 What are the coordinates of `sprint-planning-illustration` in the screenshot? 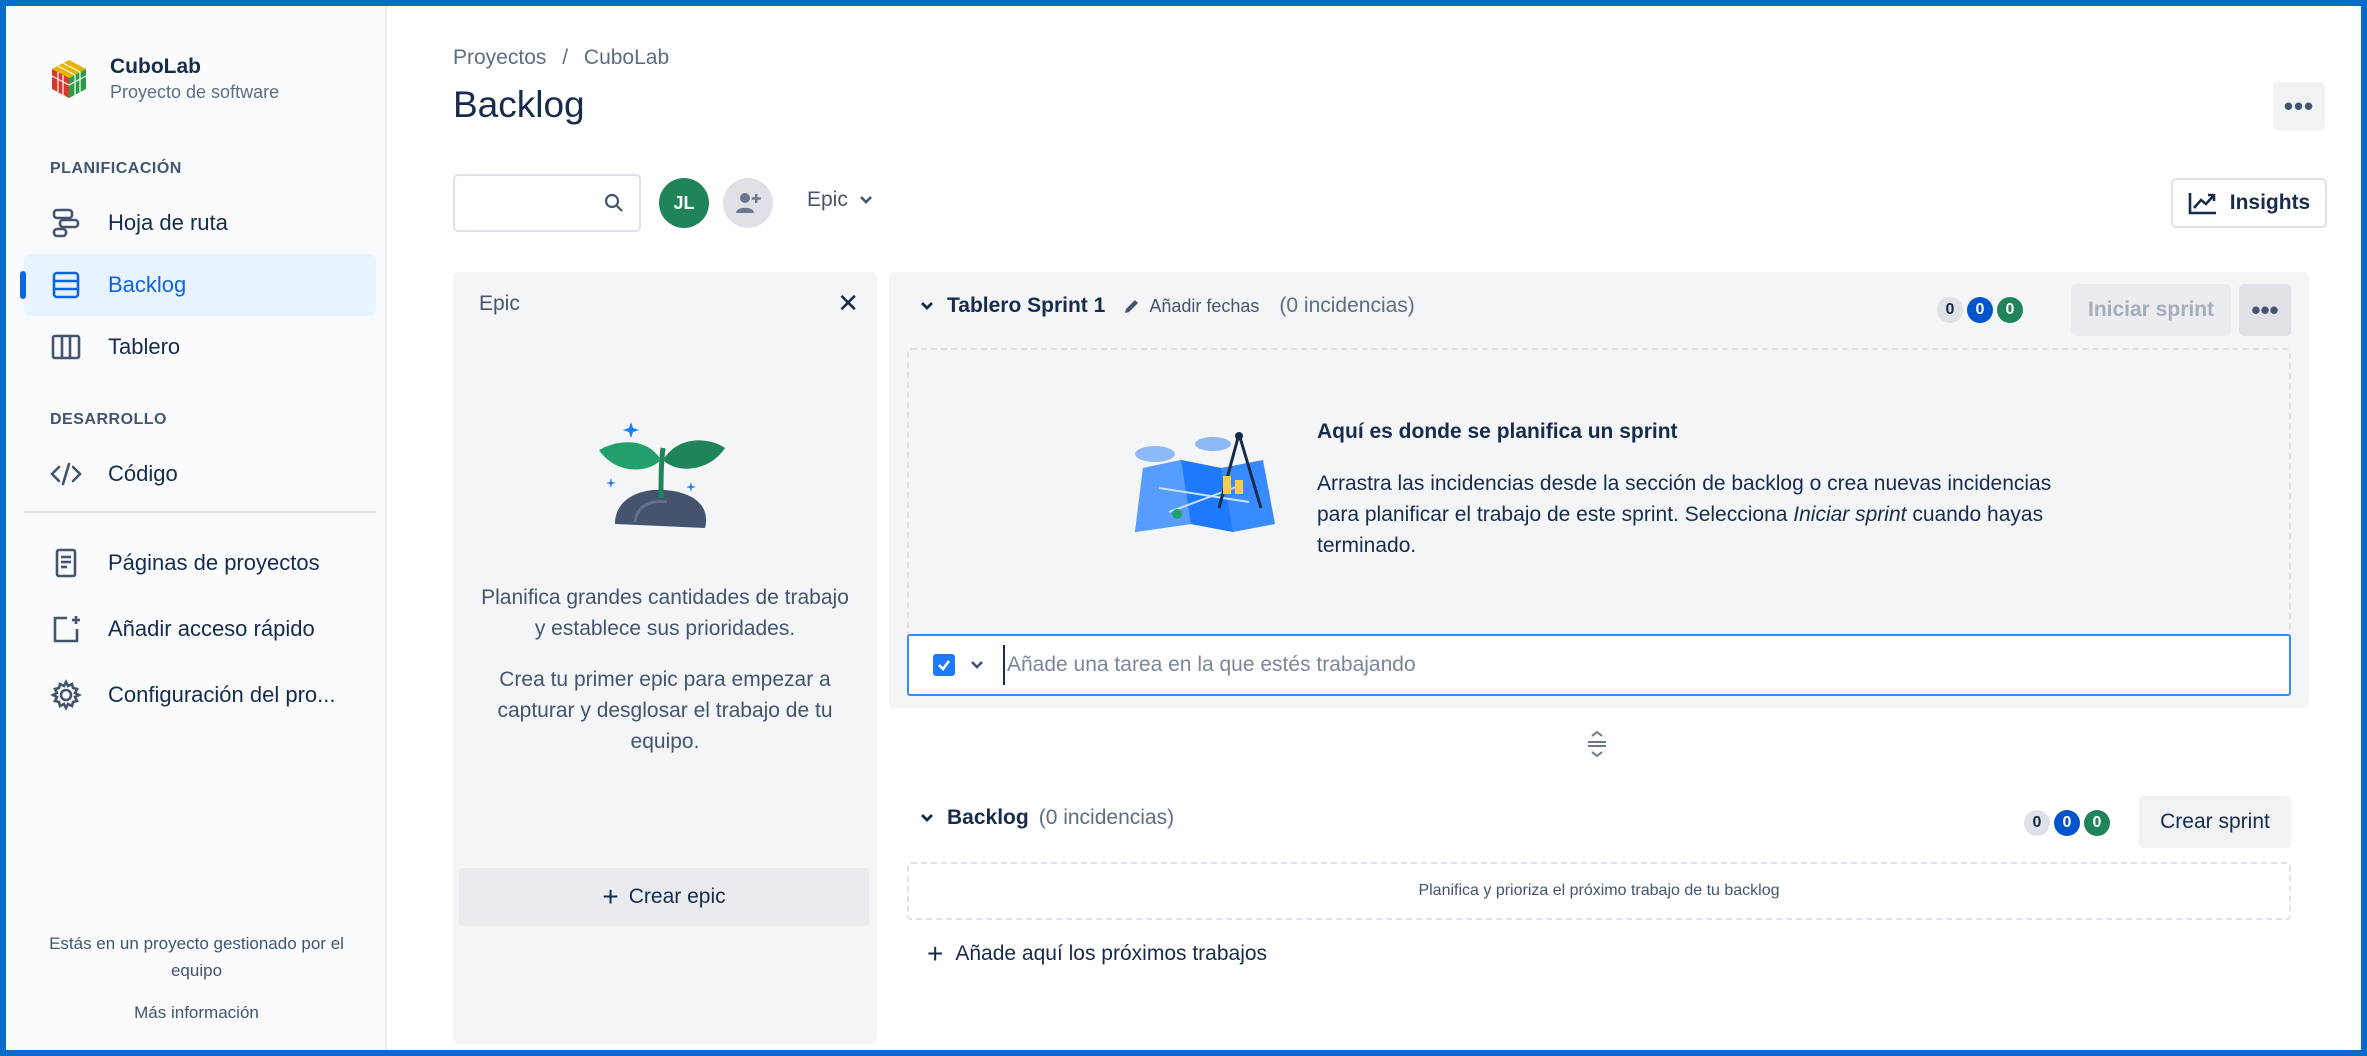 It's located at (1205, 482).